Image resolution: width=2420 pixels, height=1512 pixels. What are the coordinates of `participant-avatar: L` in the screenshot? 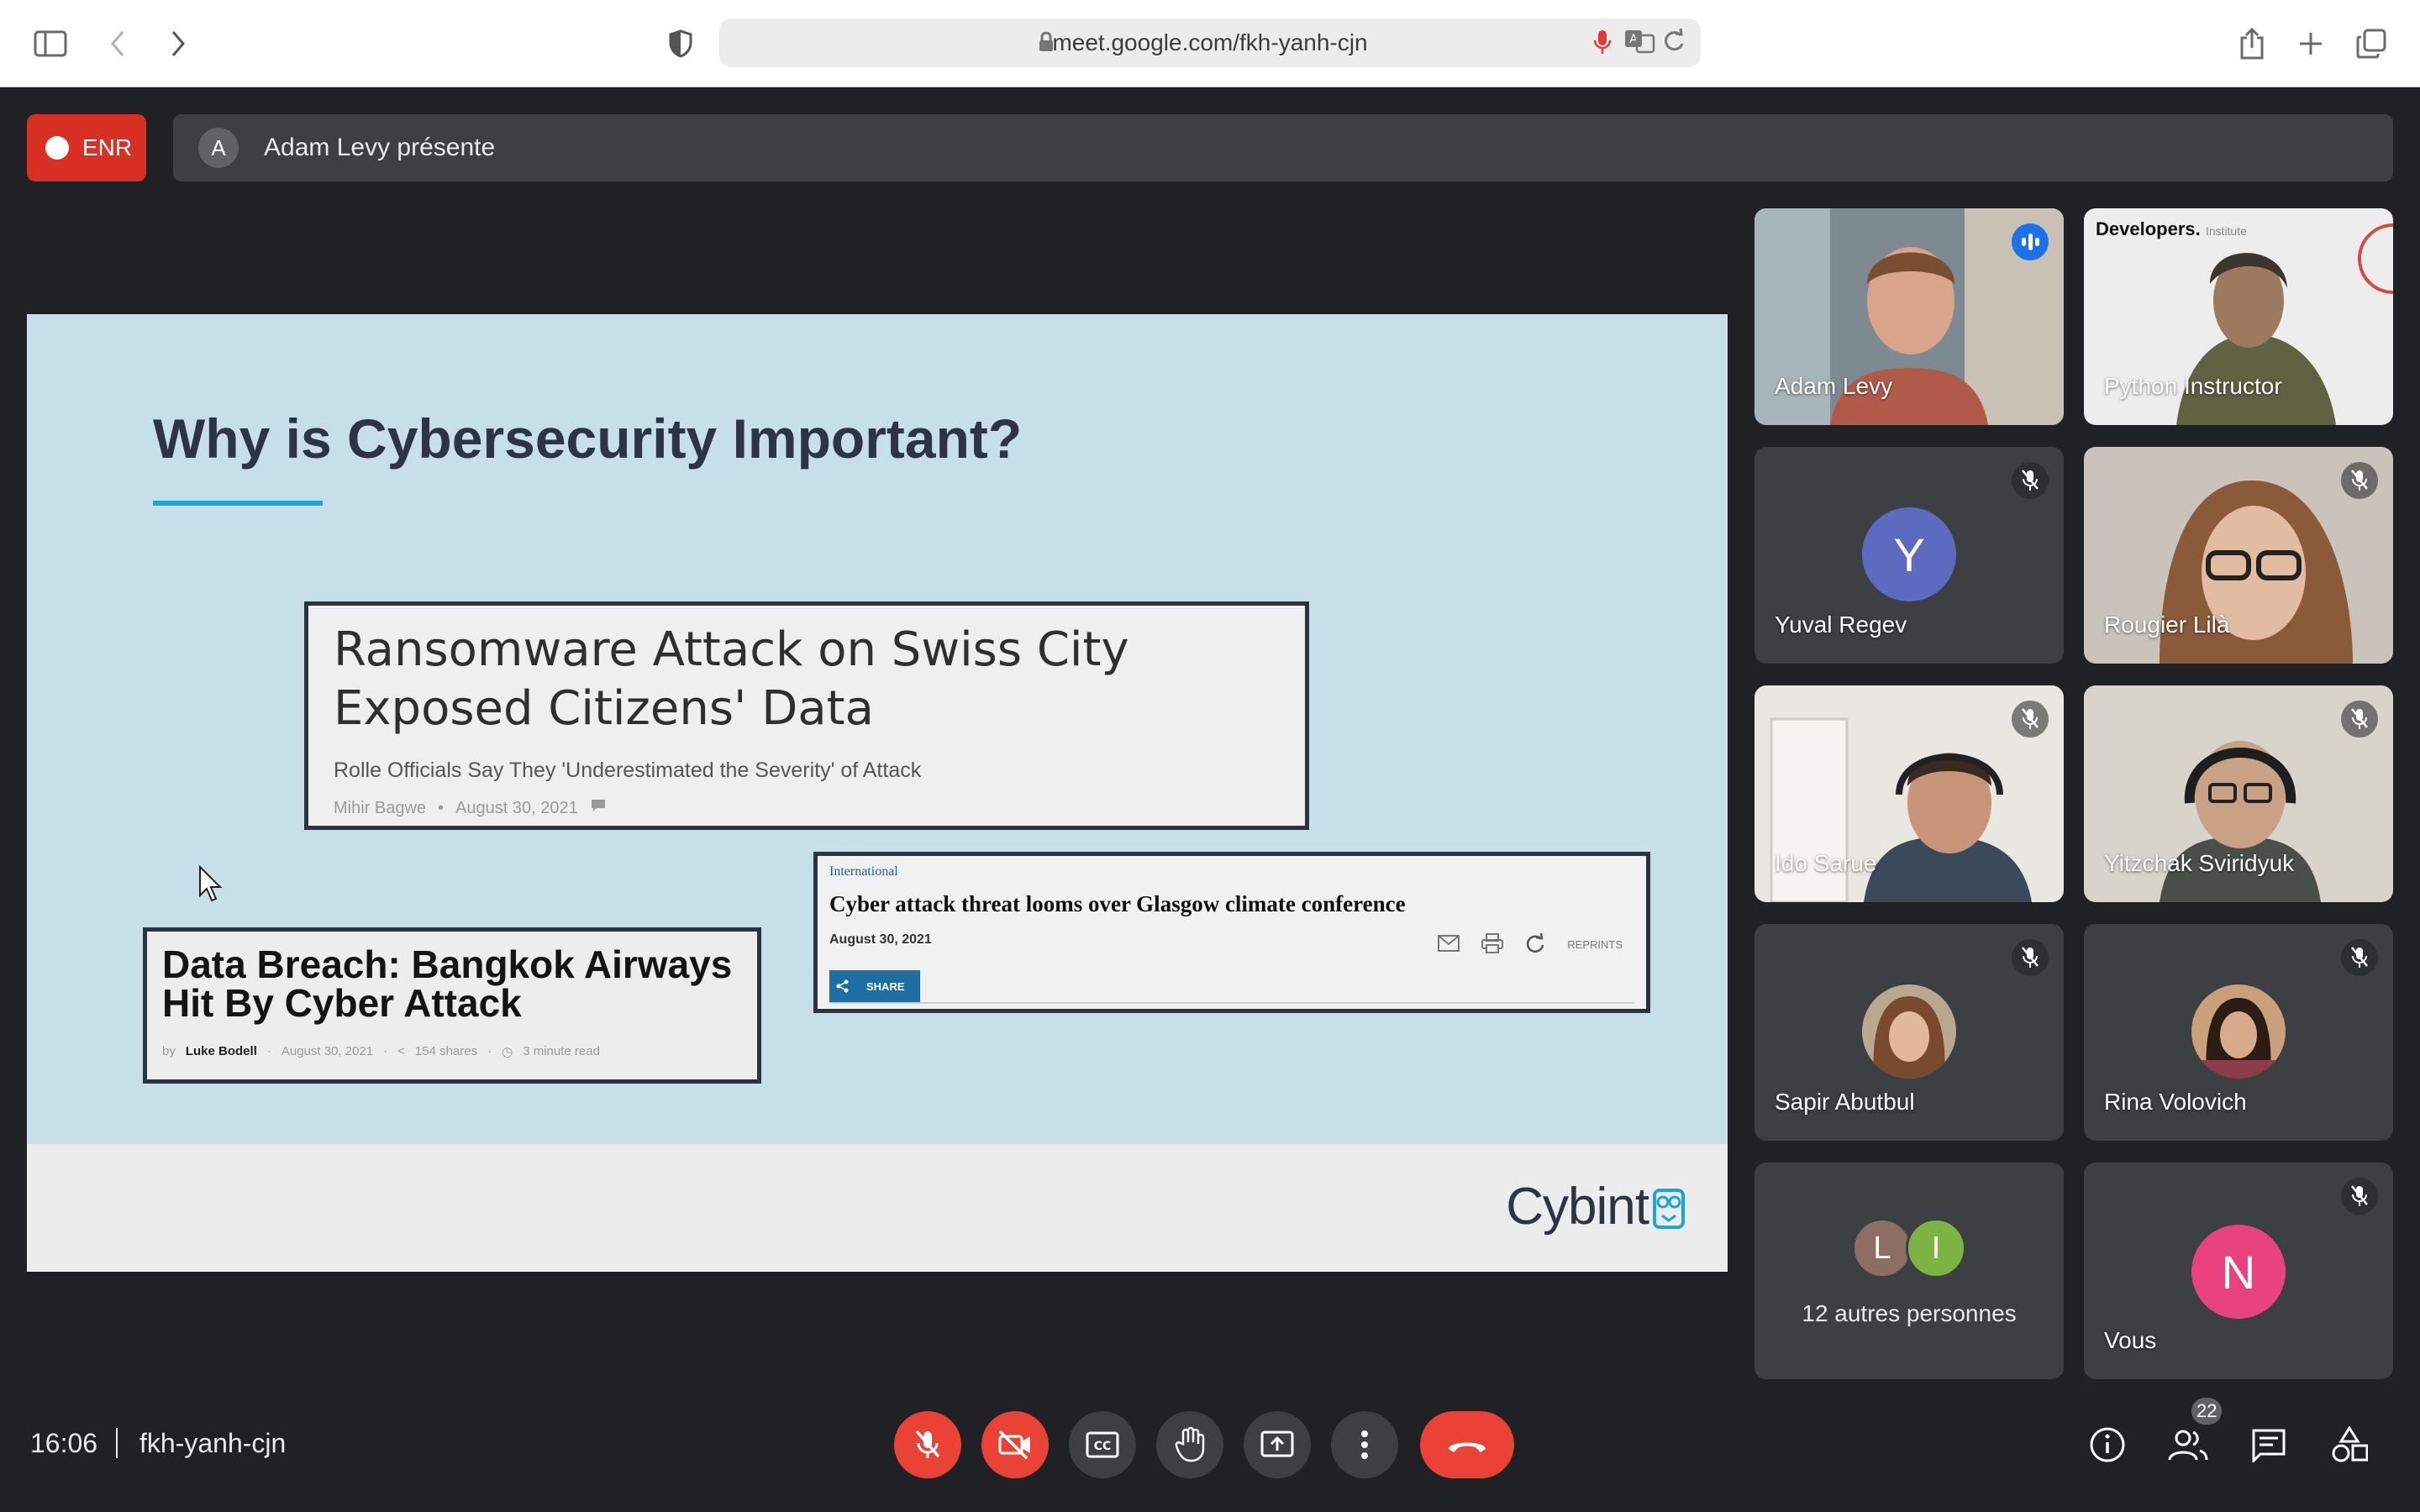 It's located at (1882, 1248).